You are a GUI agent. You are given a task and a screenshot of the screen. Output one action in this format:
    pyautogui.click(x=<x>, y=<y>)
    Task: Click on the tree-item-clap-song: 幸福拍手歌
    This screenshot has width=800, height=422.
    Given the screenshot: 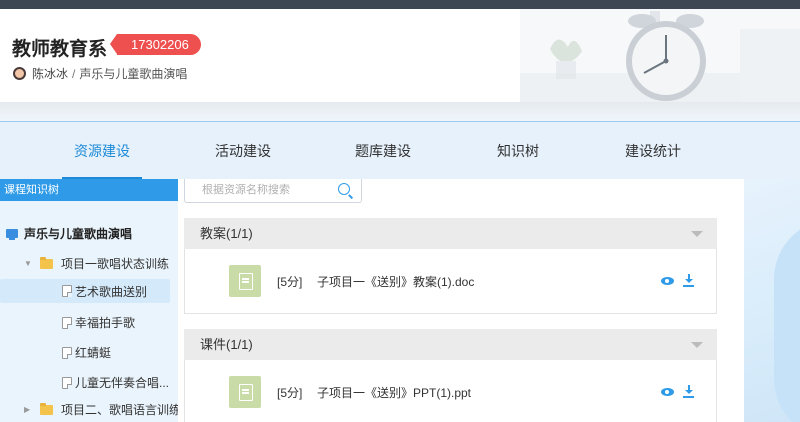 What is the action you would take?
    pyautogui.click(x=98, y=322)
    